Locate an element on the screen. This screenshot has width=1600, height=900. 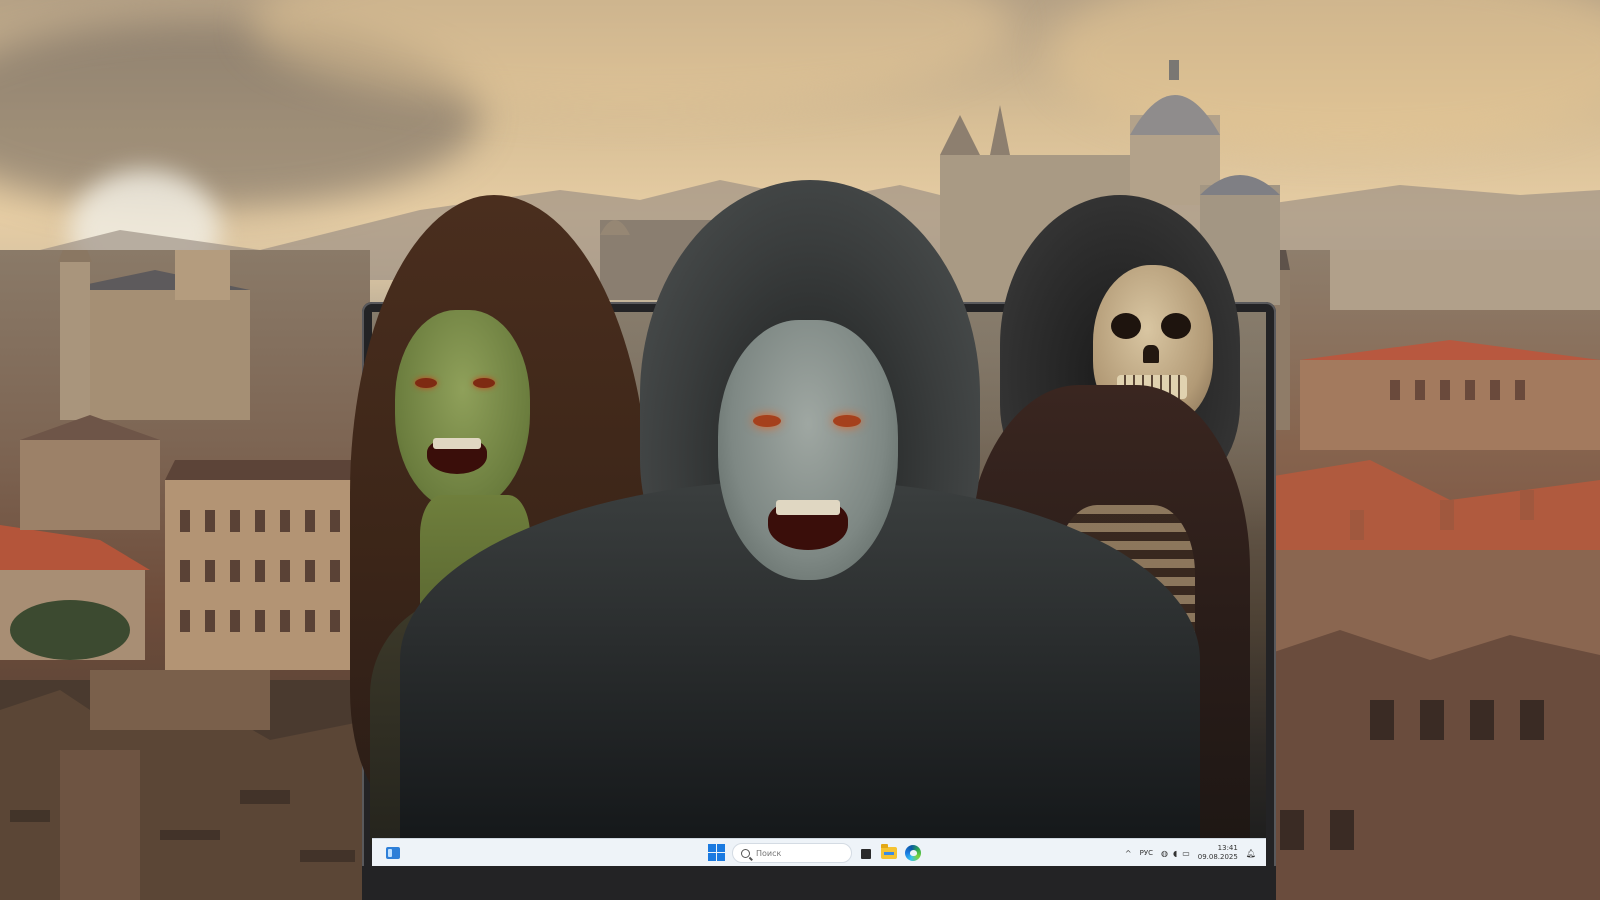
windows-taskbar: ^ РУС ◍ ◖ ▭ 13:41 09.08.2025 🔔︎ is located at coordinates (819, 852).